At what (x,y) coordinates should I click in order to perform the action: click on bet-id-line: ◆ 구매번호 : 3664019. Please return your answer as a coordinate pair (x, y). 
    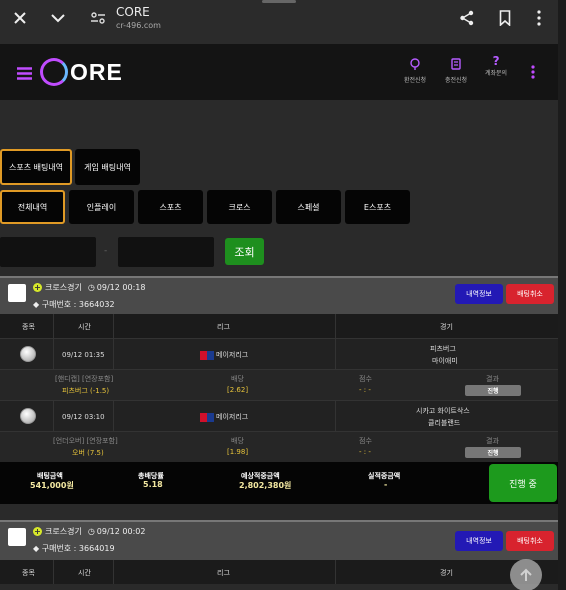
    Looking at the image, I should click on (74, 548).